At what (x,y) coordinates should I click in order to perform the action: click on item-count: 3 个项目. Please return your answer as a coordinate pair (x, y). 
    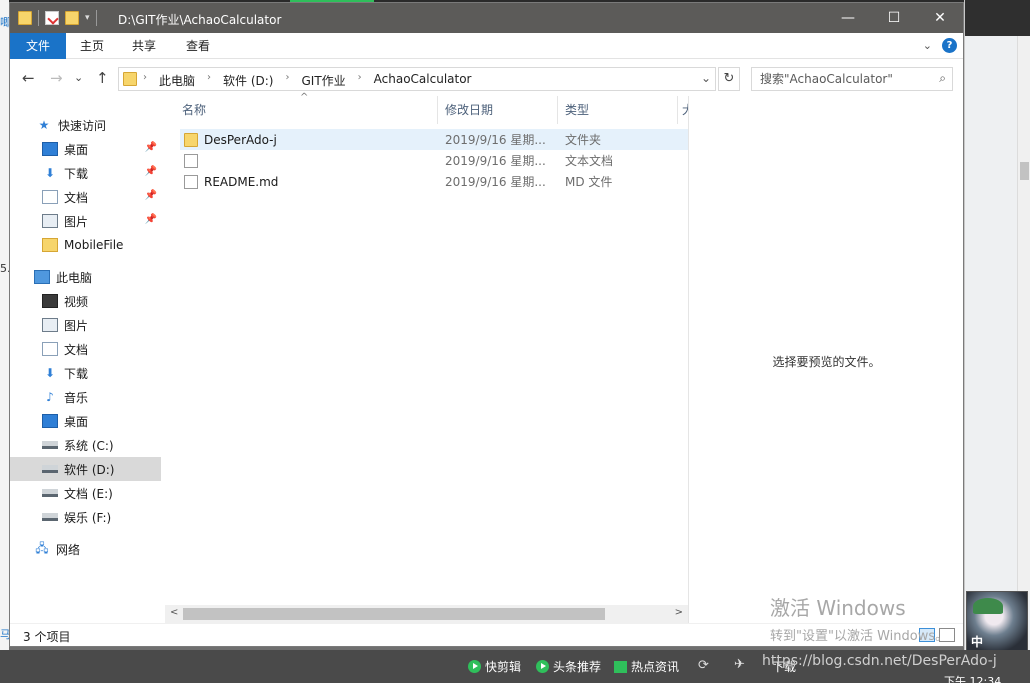
    Looking at the image, I should click on (47, 637).